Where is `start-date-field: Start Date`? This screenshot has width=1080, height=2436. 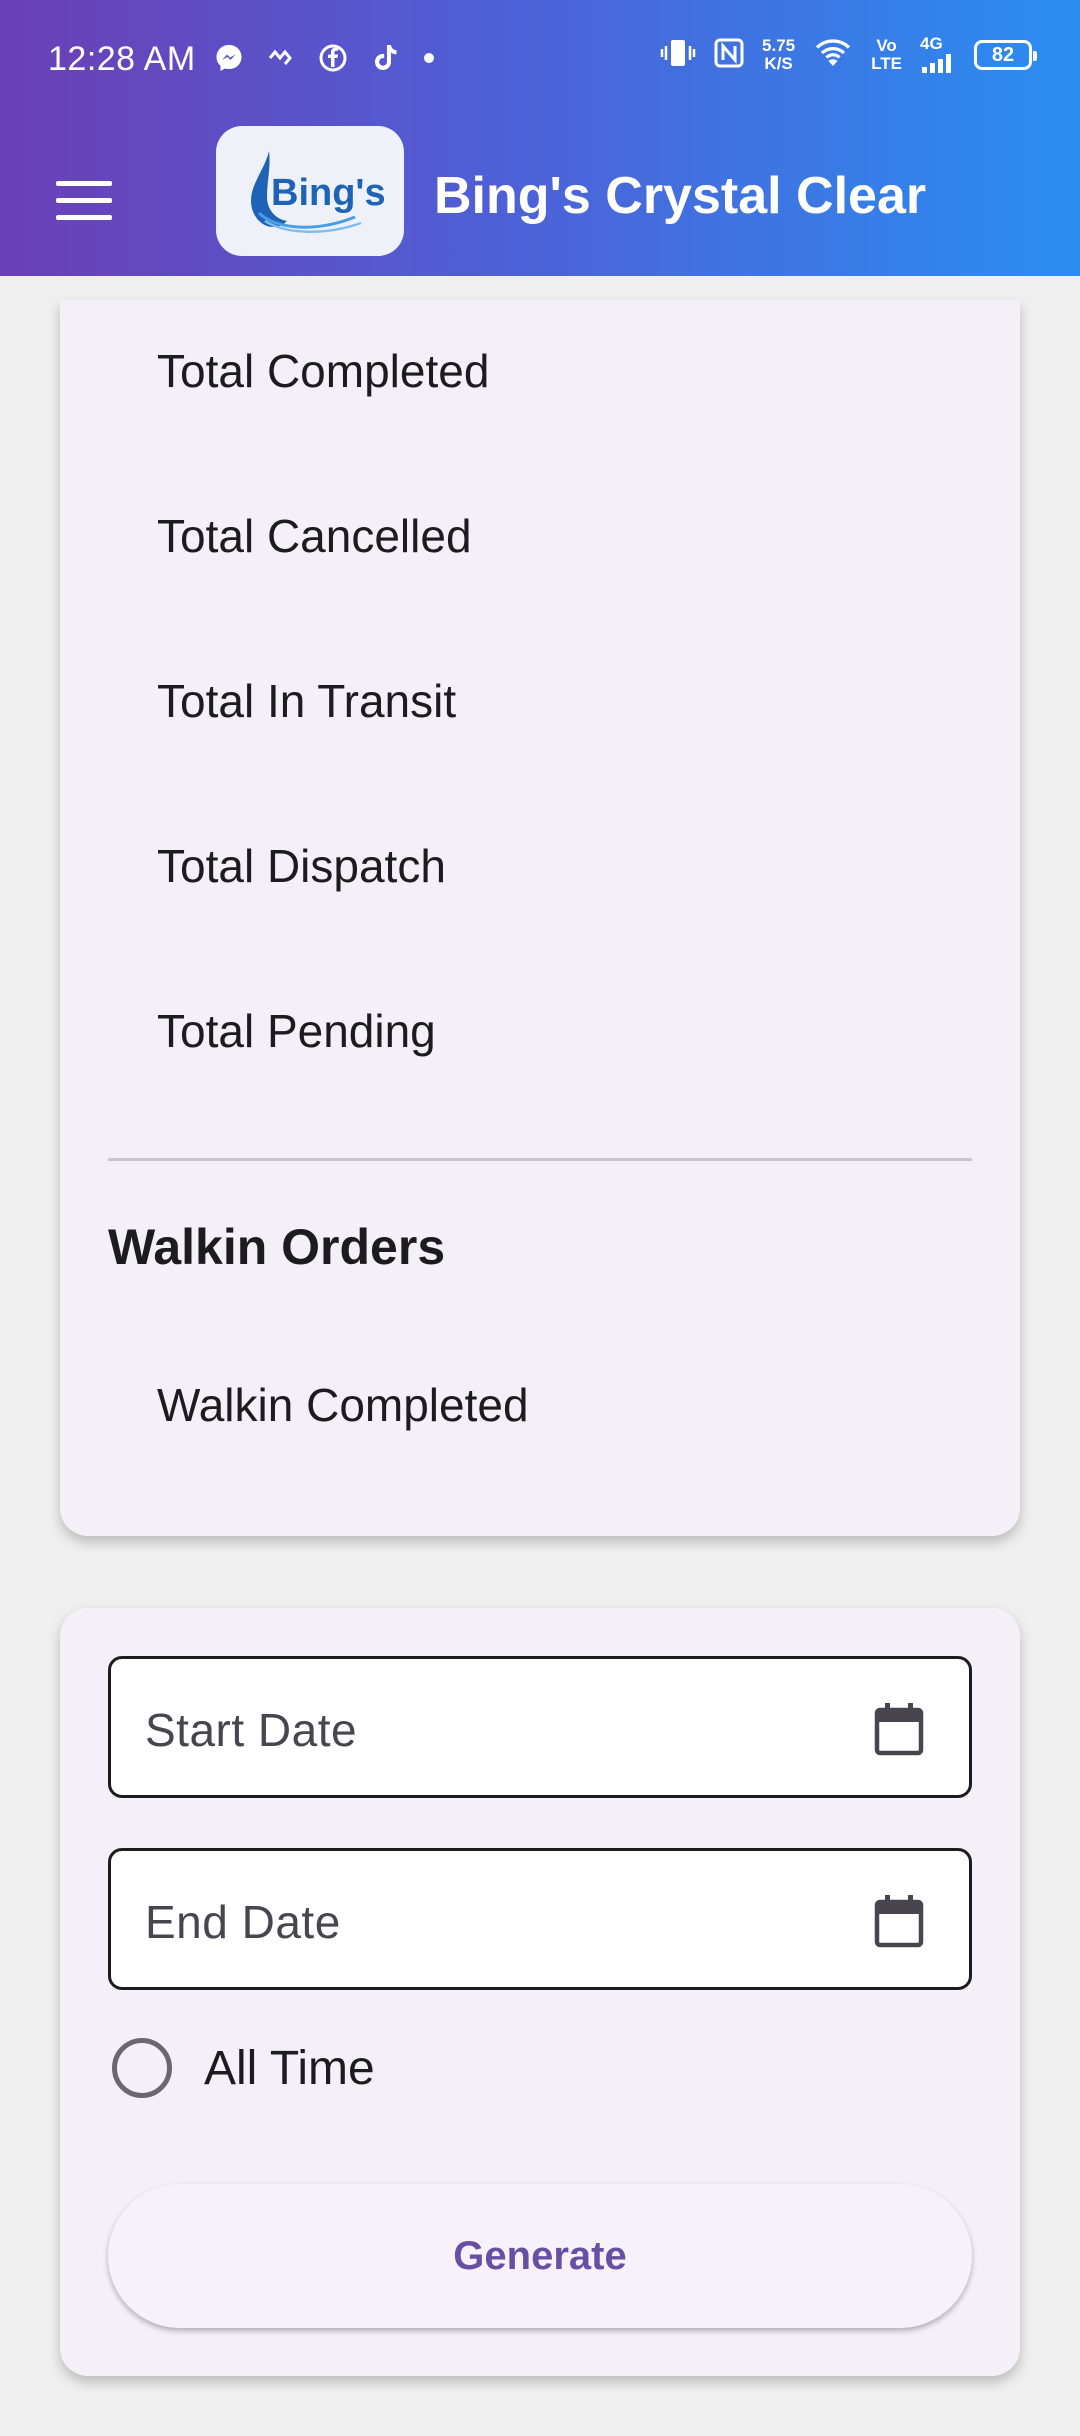
start-date-field: Start Date is located at coordinates (540, 1727).